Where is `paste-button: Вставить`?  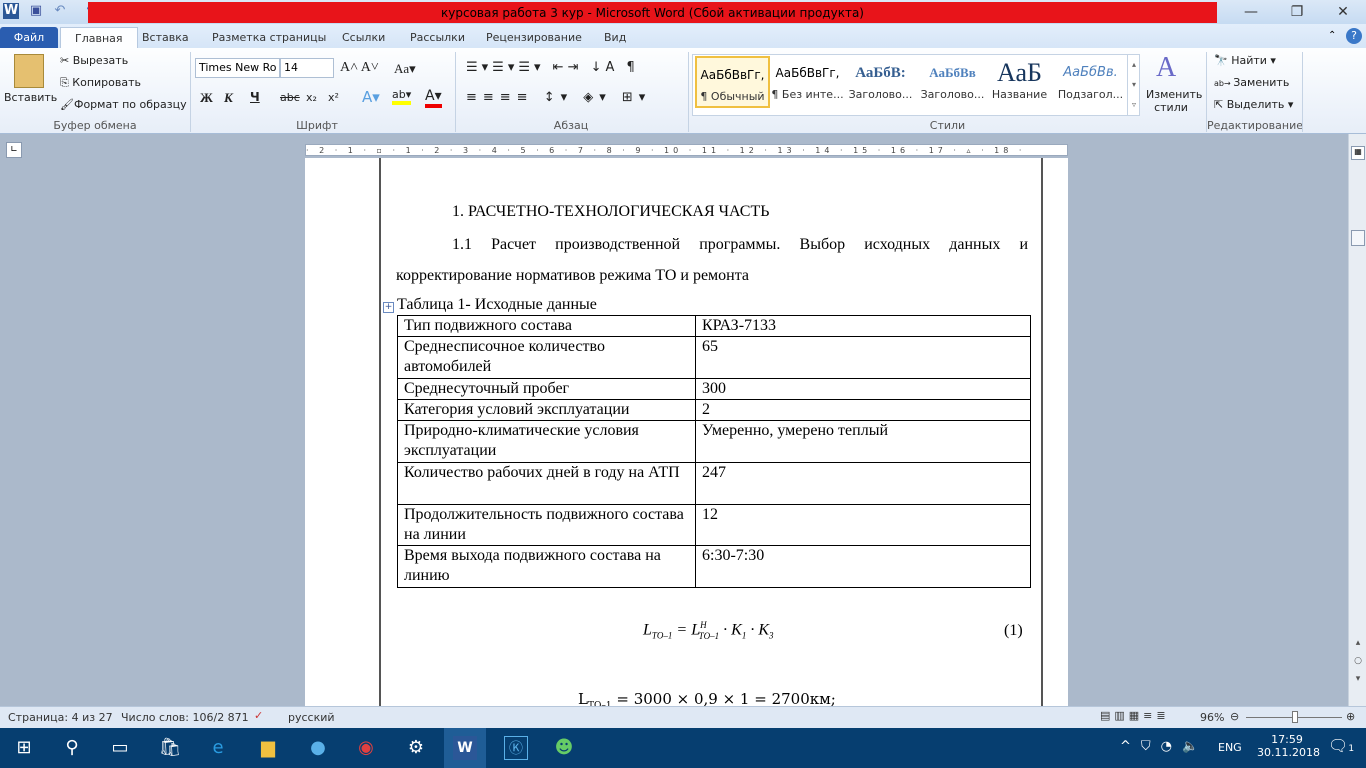 paste-button: Вставить is located at coordinates (30, 97).